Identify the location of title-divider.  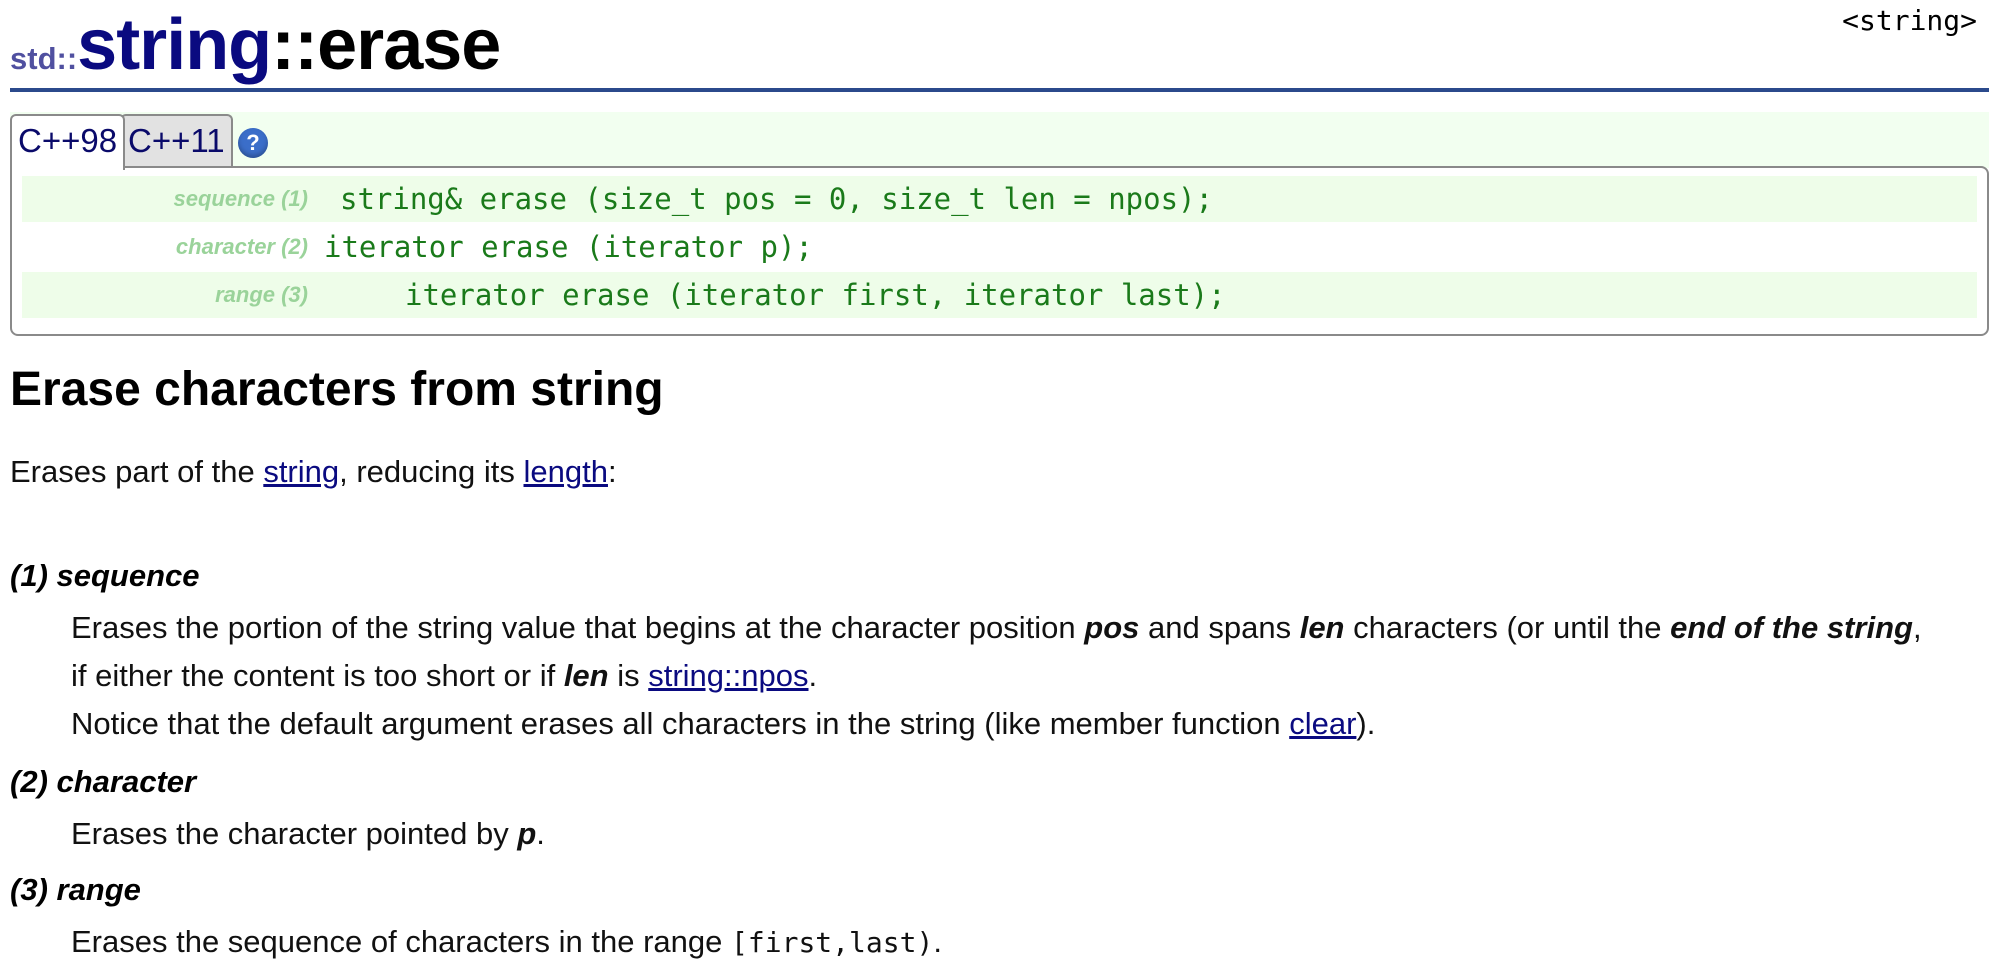
(999, 90).